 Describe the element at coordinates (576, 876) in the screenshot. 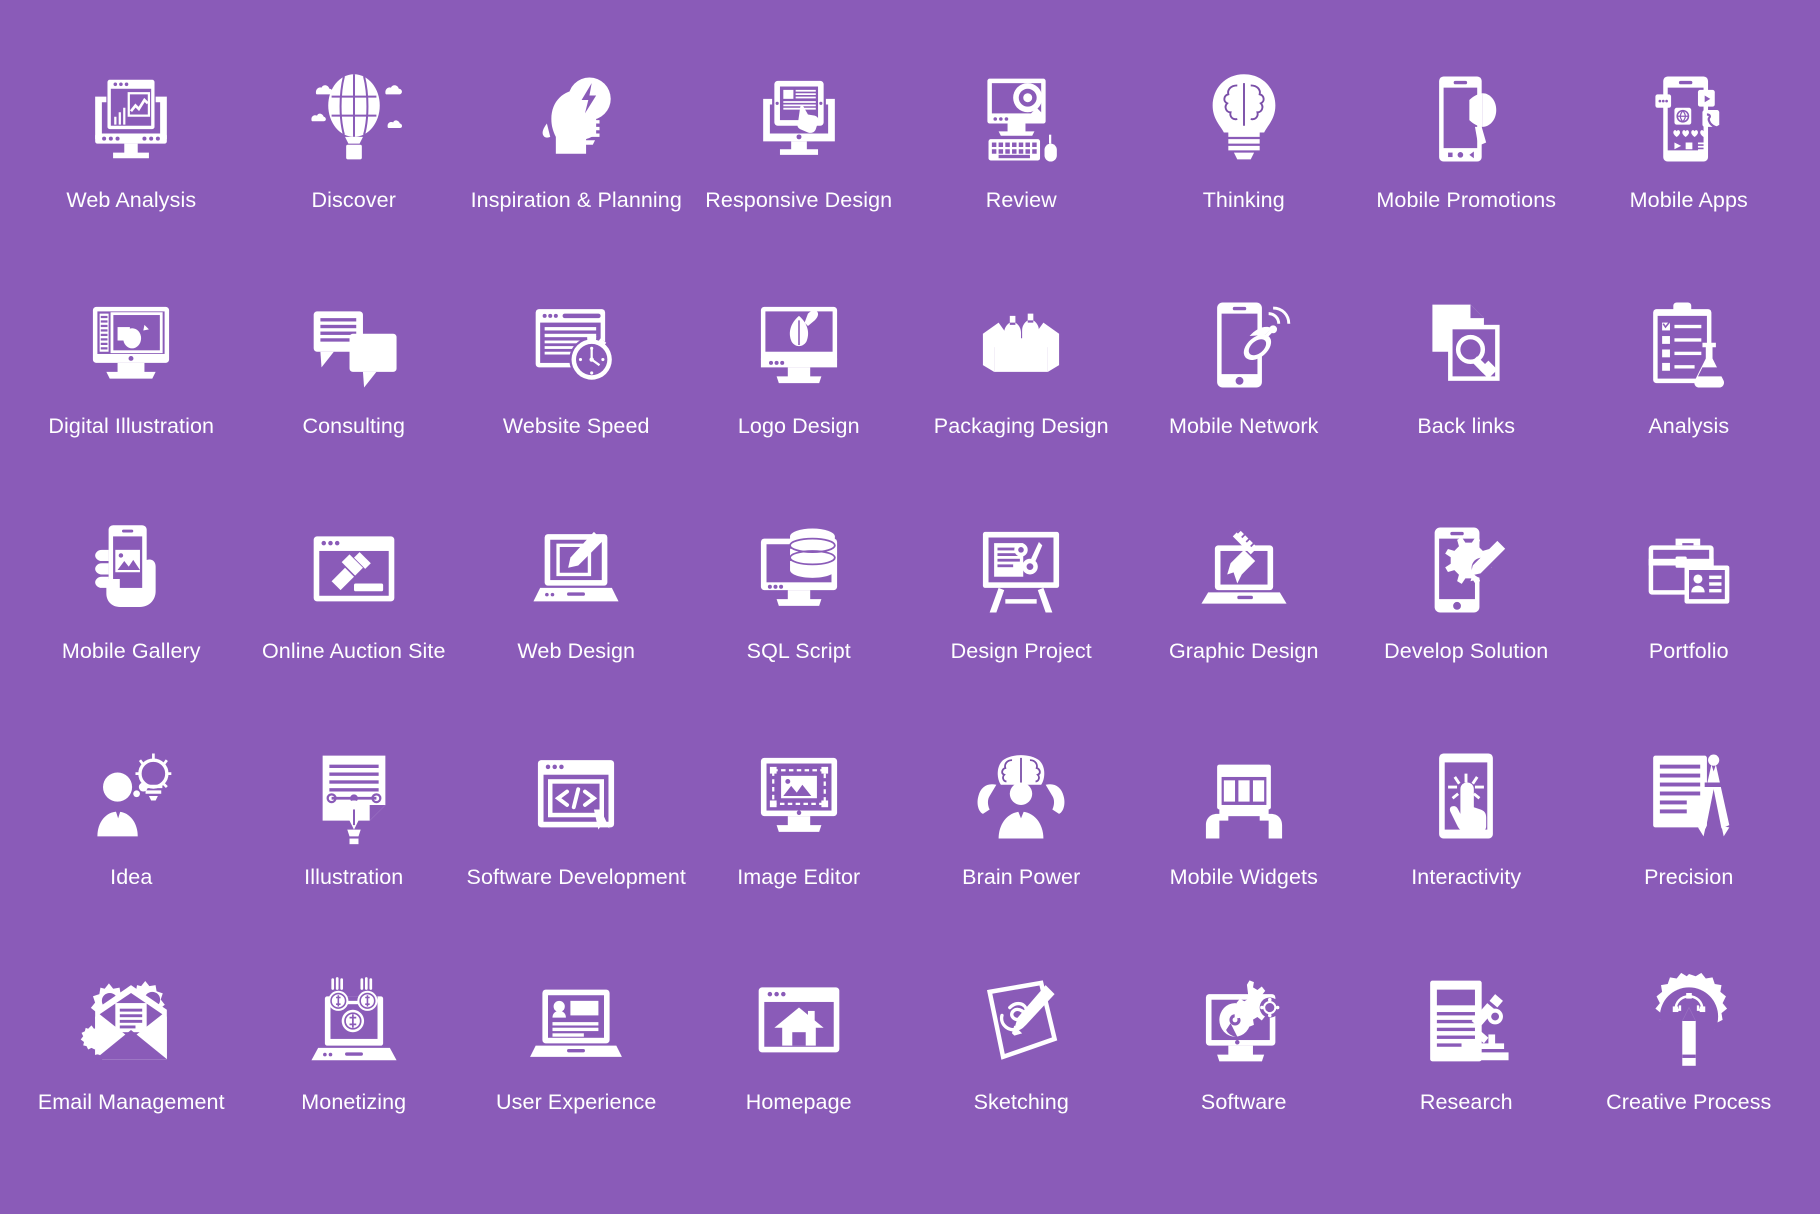

I see `icon-label: Software Development` at that location.